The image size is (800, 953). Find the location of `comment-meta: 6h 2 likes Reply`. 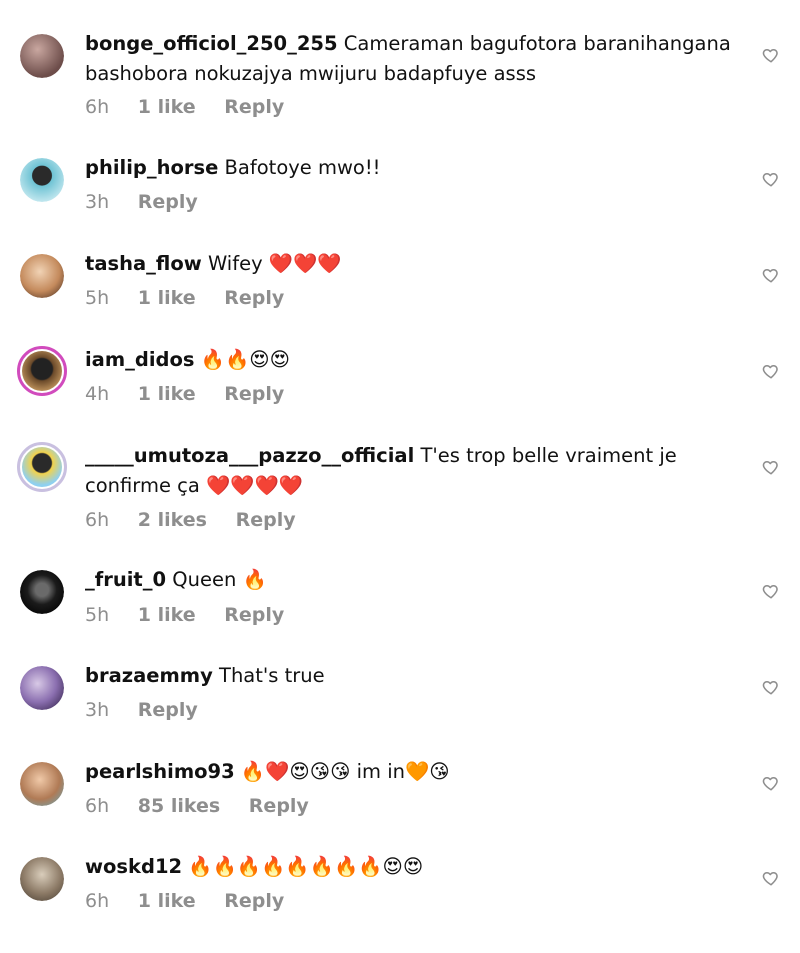

comment-meta: 6h 2 likes Reply is located at coordinates (201, 520).